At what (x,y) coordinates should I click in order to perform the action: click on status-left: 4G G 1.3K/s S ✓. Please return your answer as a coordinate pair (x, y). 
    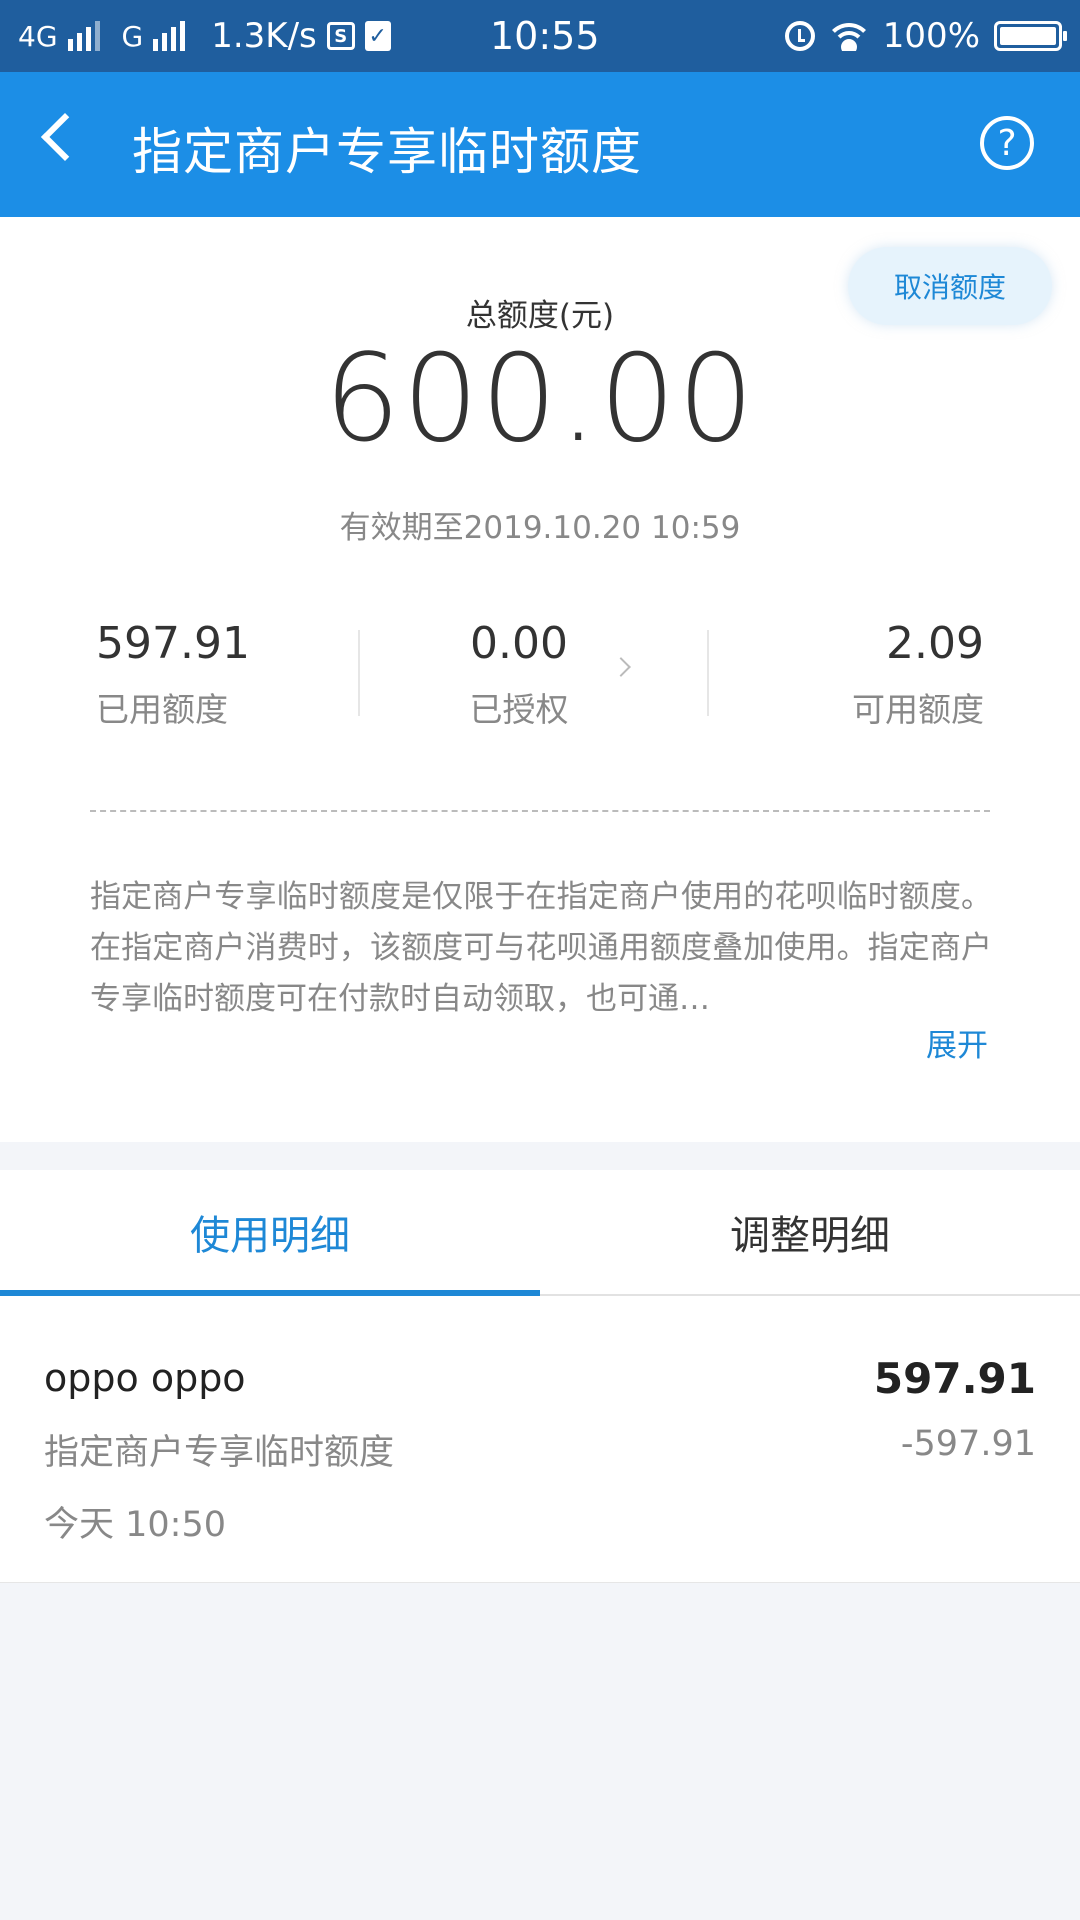
    Looking at the image, I should click on (204, 36).